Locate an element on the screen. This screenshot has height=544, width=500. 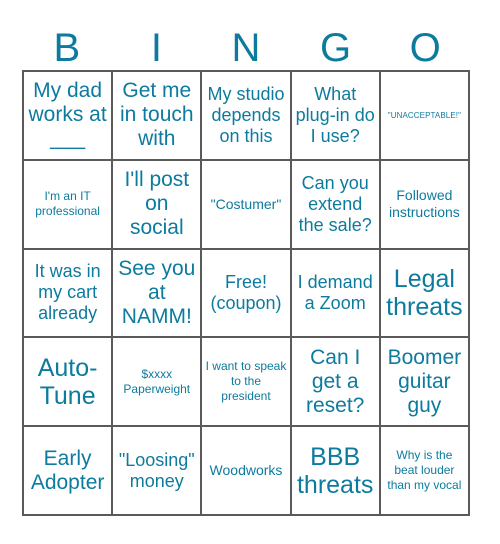
bingo-cell-label: I want to speak to the president is located at coordinates (246, 381).